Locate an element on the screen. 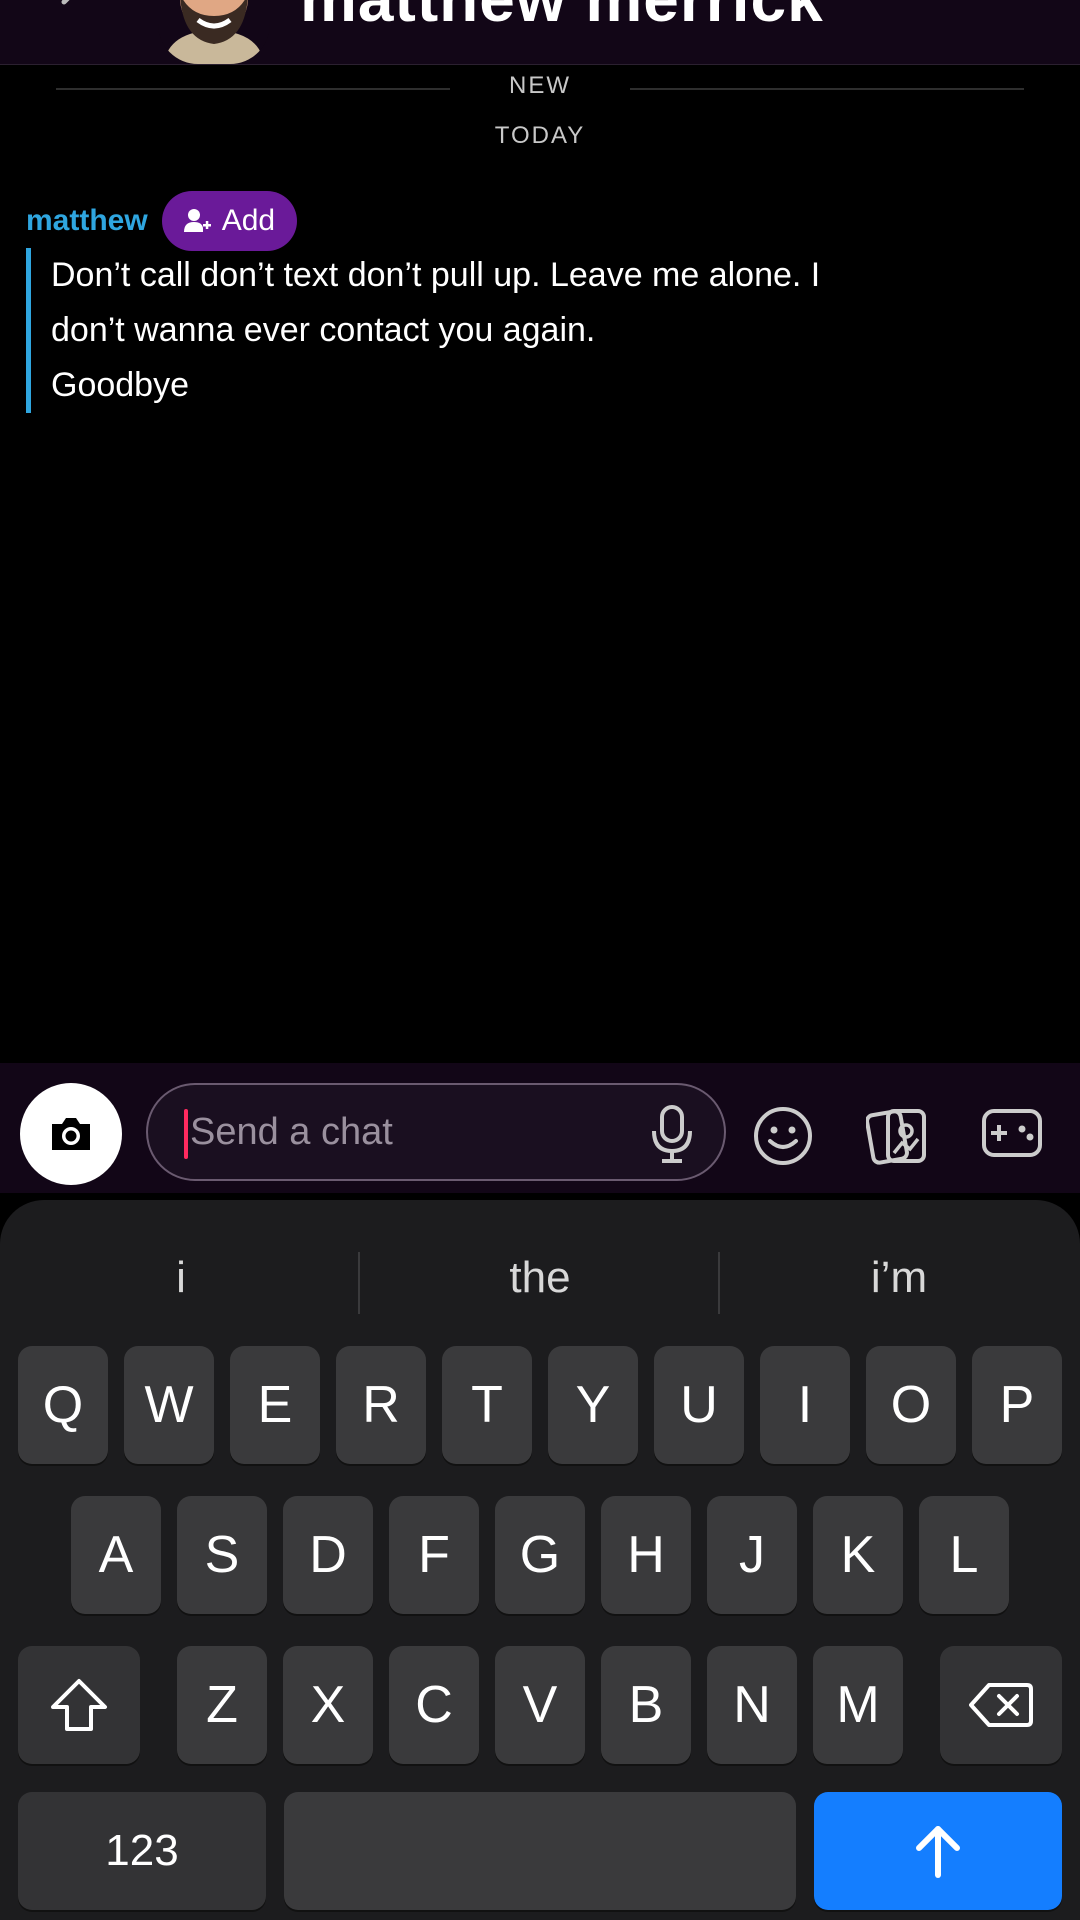  add-friend-button: Add is located at coordinates (229, 221).